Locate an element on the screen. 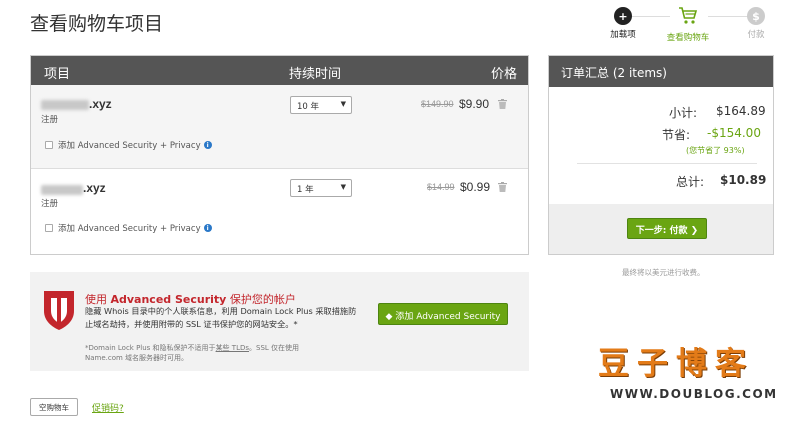 The width and height of the screenshot is (800, 437). watermark-logo: 豆子博客 WWW.DOUBLOG.COM is located at coordinates (688, 373).